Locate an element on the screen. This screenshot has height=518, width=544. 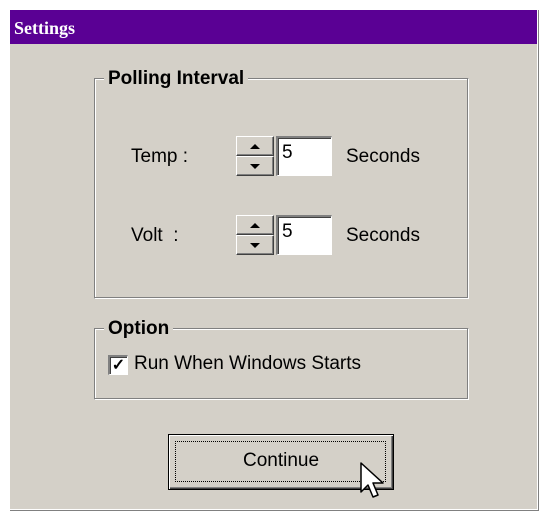
volt-spin-down-button is located at coordinates (255, 245).